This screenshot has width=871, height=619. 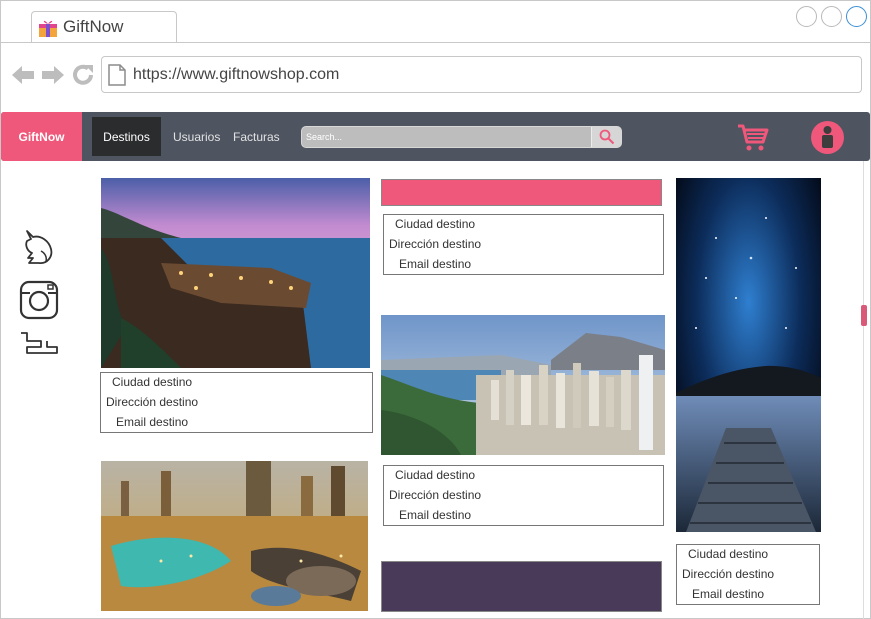 I want to click on nav-destinos: Destinos, so click(x=126, y=136).